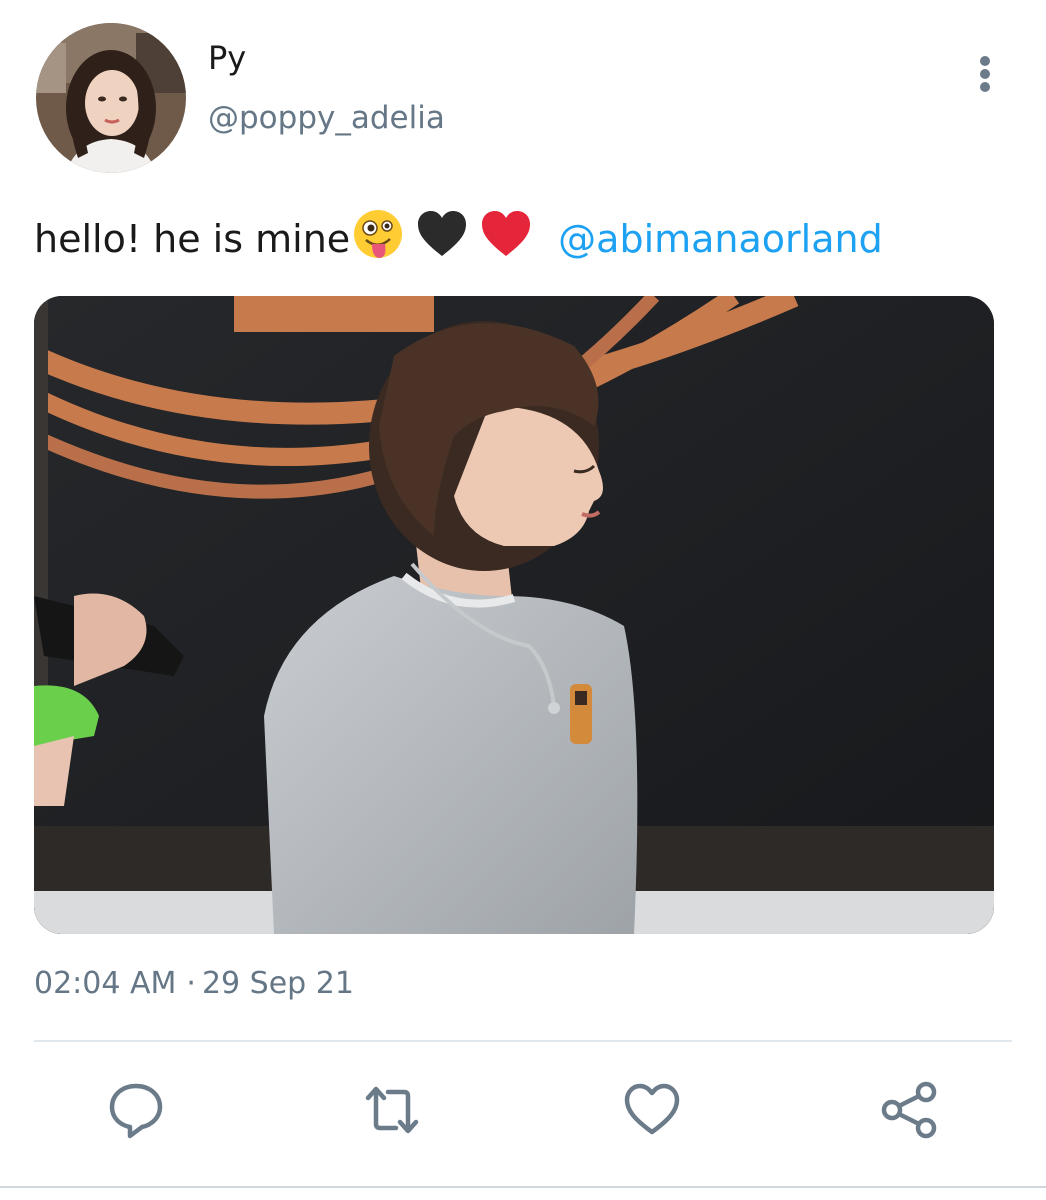  What do you see at coordinates (378, 234) in the screenshot?
I see `winking-tongue-face-icon` at bounding box center [378, 234].